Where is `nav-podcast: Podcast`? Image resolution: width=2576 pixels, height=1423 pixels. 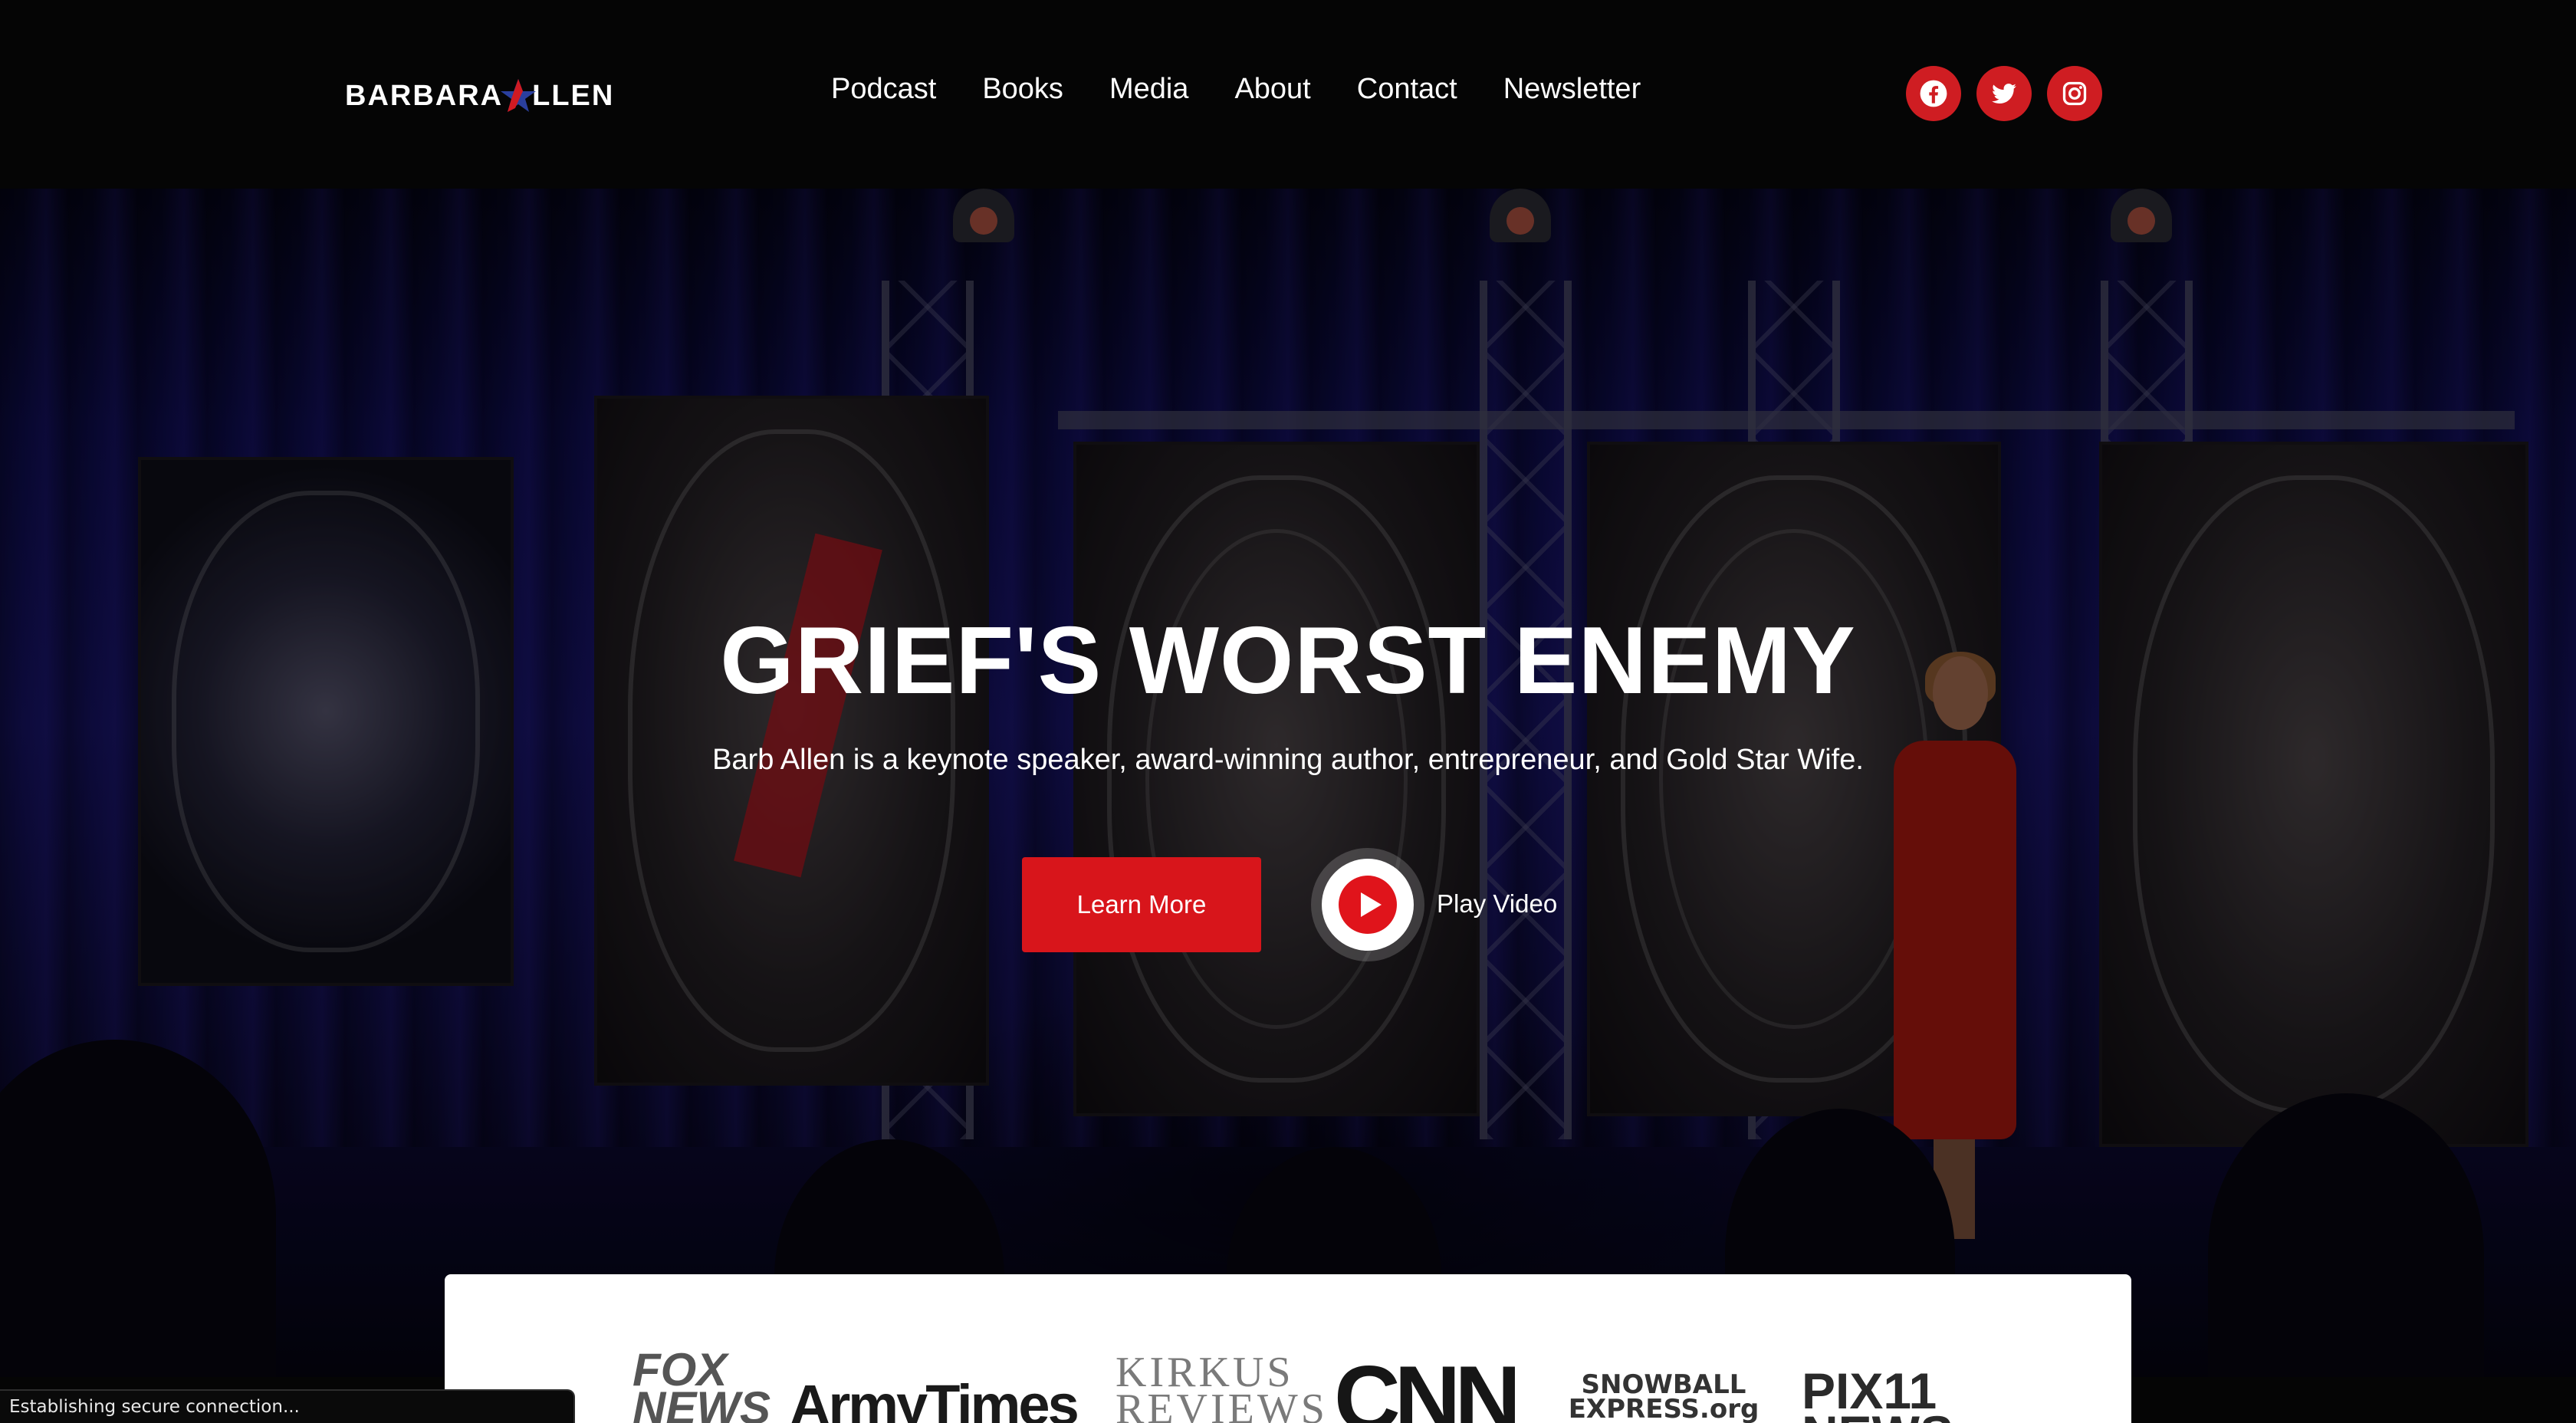
nav-podcast: Podcast is located at coordinates (883, 89).